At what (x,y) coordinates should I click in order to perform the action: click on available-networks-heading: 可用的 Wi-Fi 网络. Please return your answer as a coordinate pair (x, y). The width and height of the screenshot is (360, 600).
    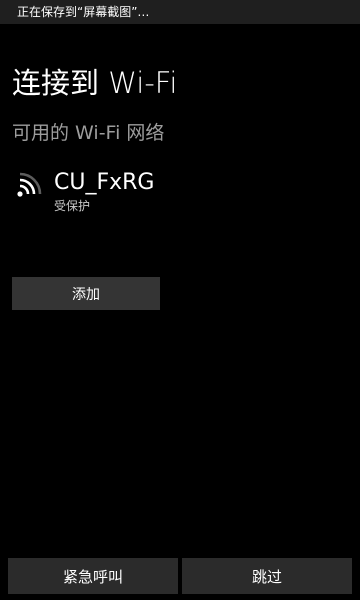
    Looking at the image, I should click on (88, 133).